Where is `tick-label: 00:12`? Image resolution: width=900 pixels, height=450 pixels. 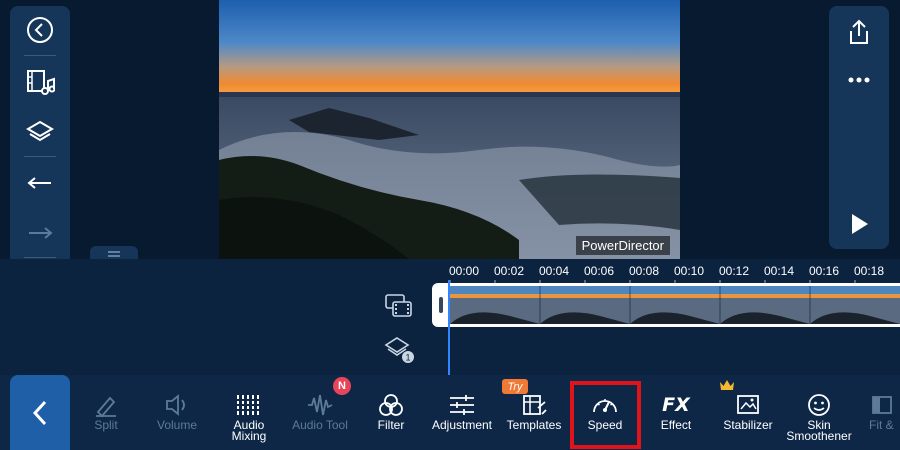 tick-label: 00:12 is located at coordinates (734, 271).